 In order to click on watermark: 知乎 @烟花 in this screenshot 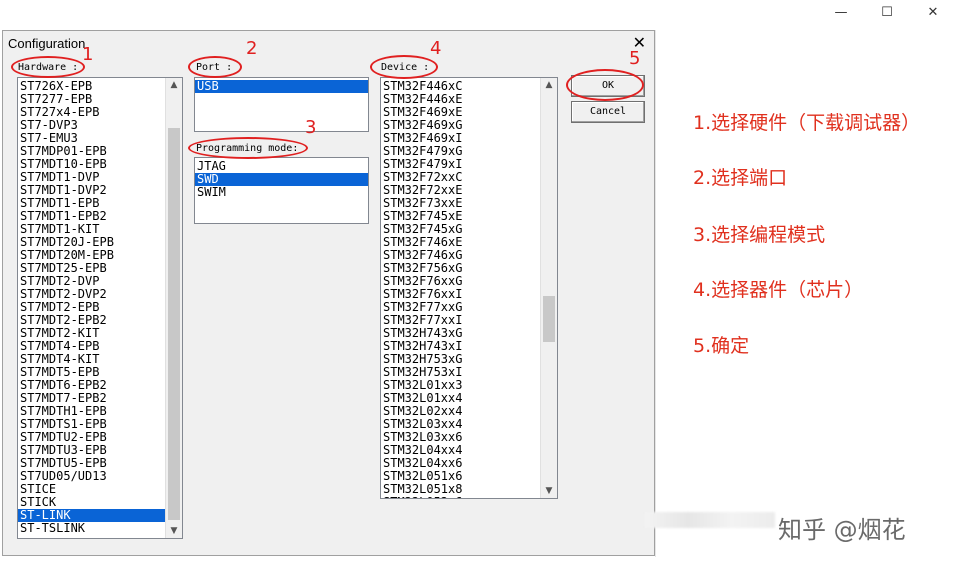, I will do `click(842, 530)`.